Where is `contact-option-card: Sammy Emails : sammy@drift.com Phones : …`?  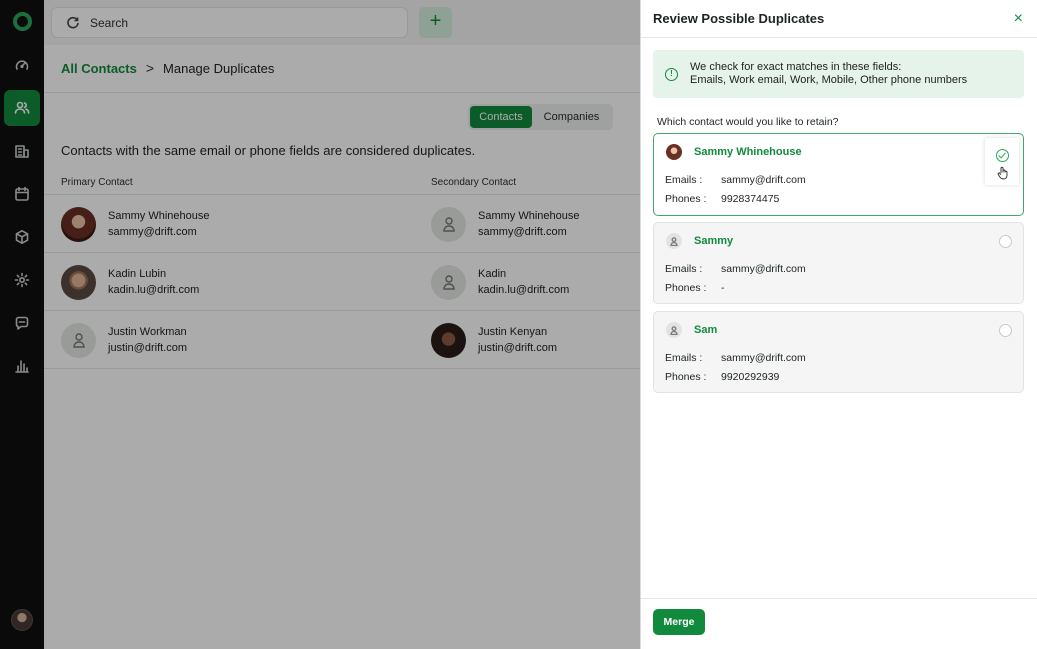 contact-option-card: Sammy Emails : sammy@drift.com Phones : … is located at coordinates (838, 263).